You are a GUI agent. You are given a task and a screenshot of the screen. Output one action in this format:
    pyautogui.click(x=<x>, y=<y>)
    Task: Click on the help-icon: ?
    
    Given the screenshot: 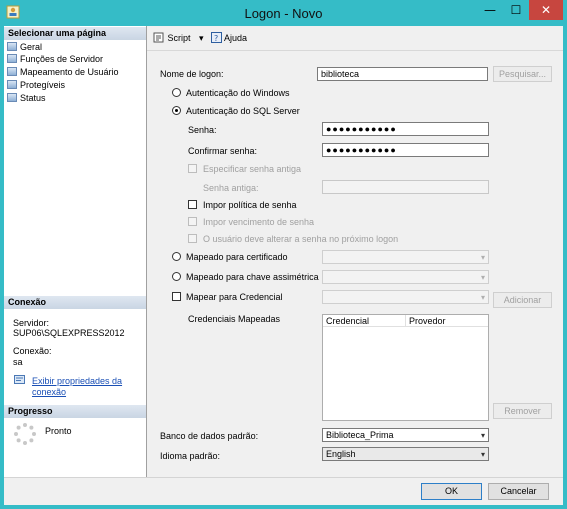 What is the action you would take?
    pyautogui.click(x=216, y=37)
    